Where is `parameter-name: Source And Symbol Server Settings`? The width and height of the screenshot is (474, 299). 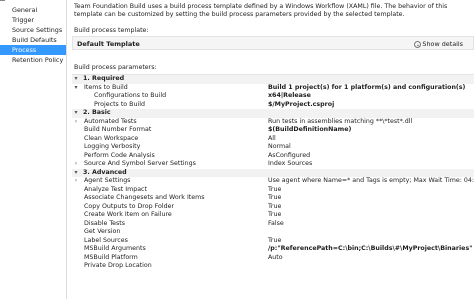 parameter-name: Source And Symbol Server Settings is located at coordinates (140, 163).